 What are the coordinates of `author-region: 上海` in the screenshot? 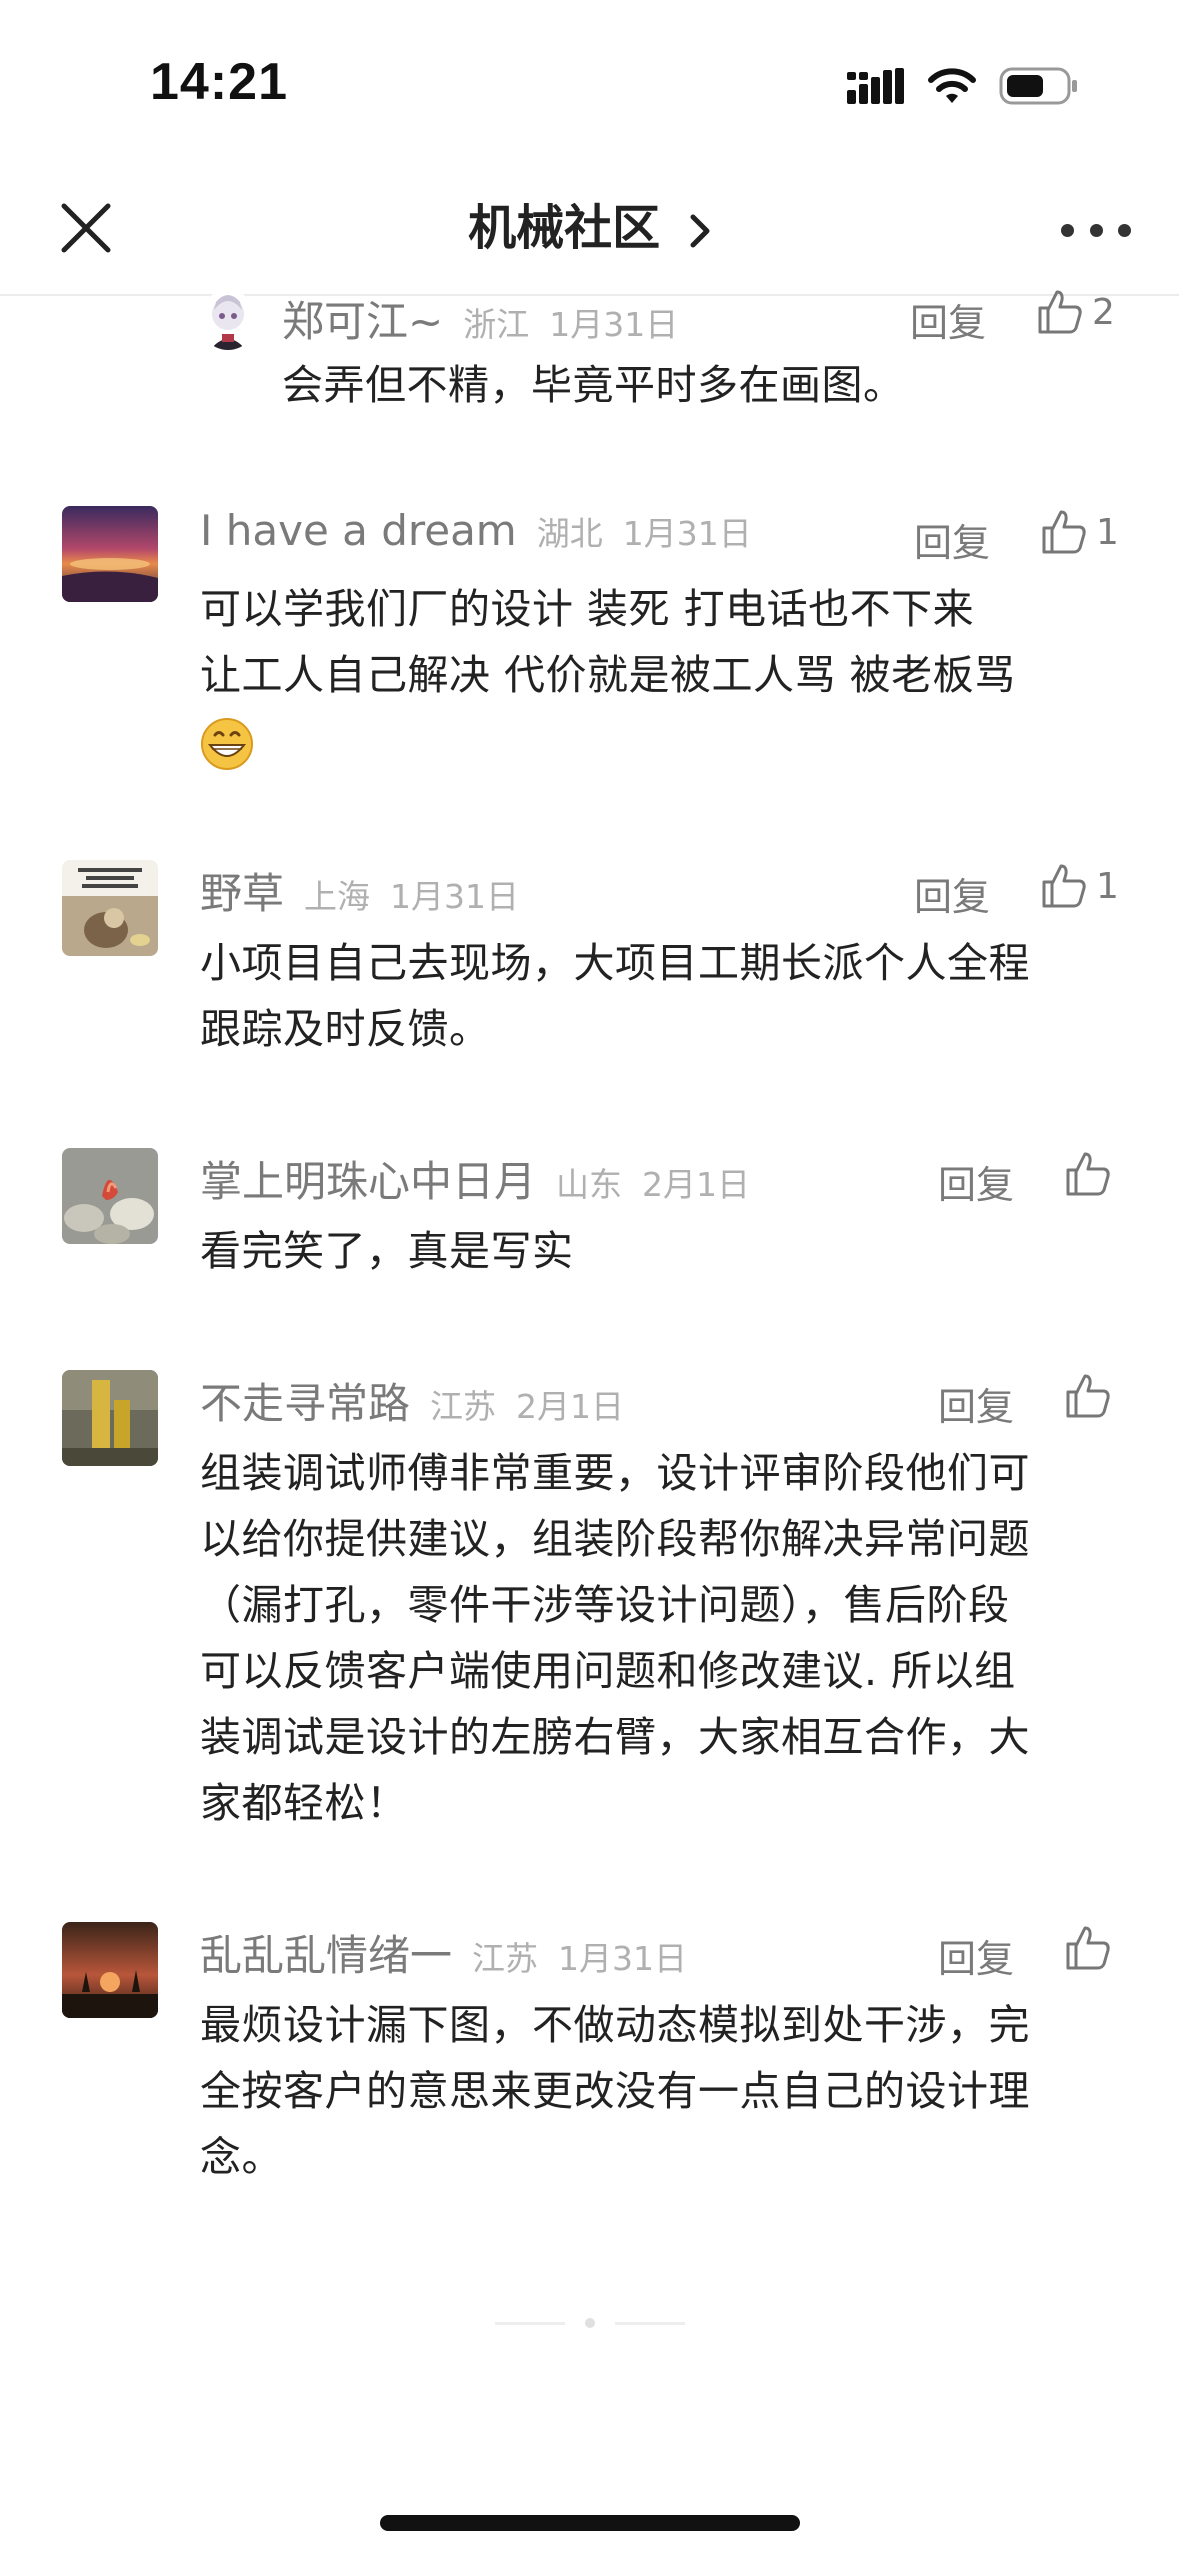 It's located at (337, 896).